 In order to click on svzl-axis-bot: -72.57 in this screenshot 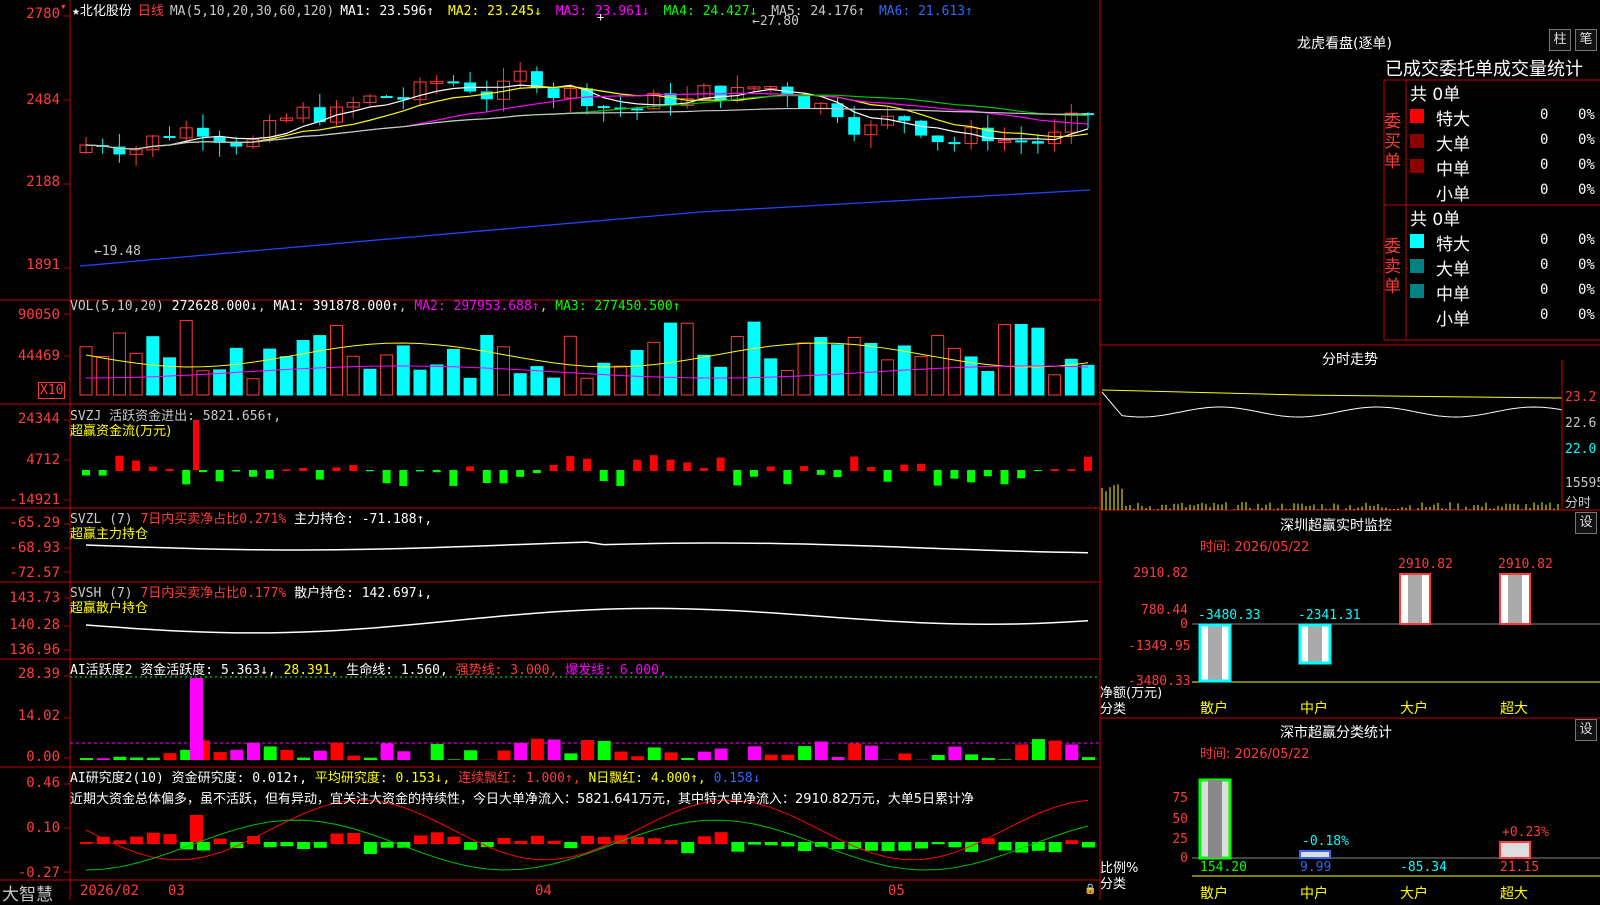, I will do `click(30, 573)`.